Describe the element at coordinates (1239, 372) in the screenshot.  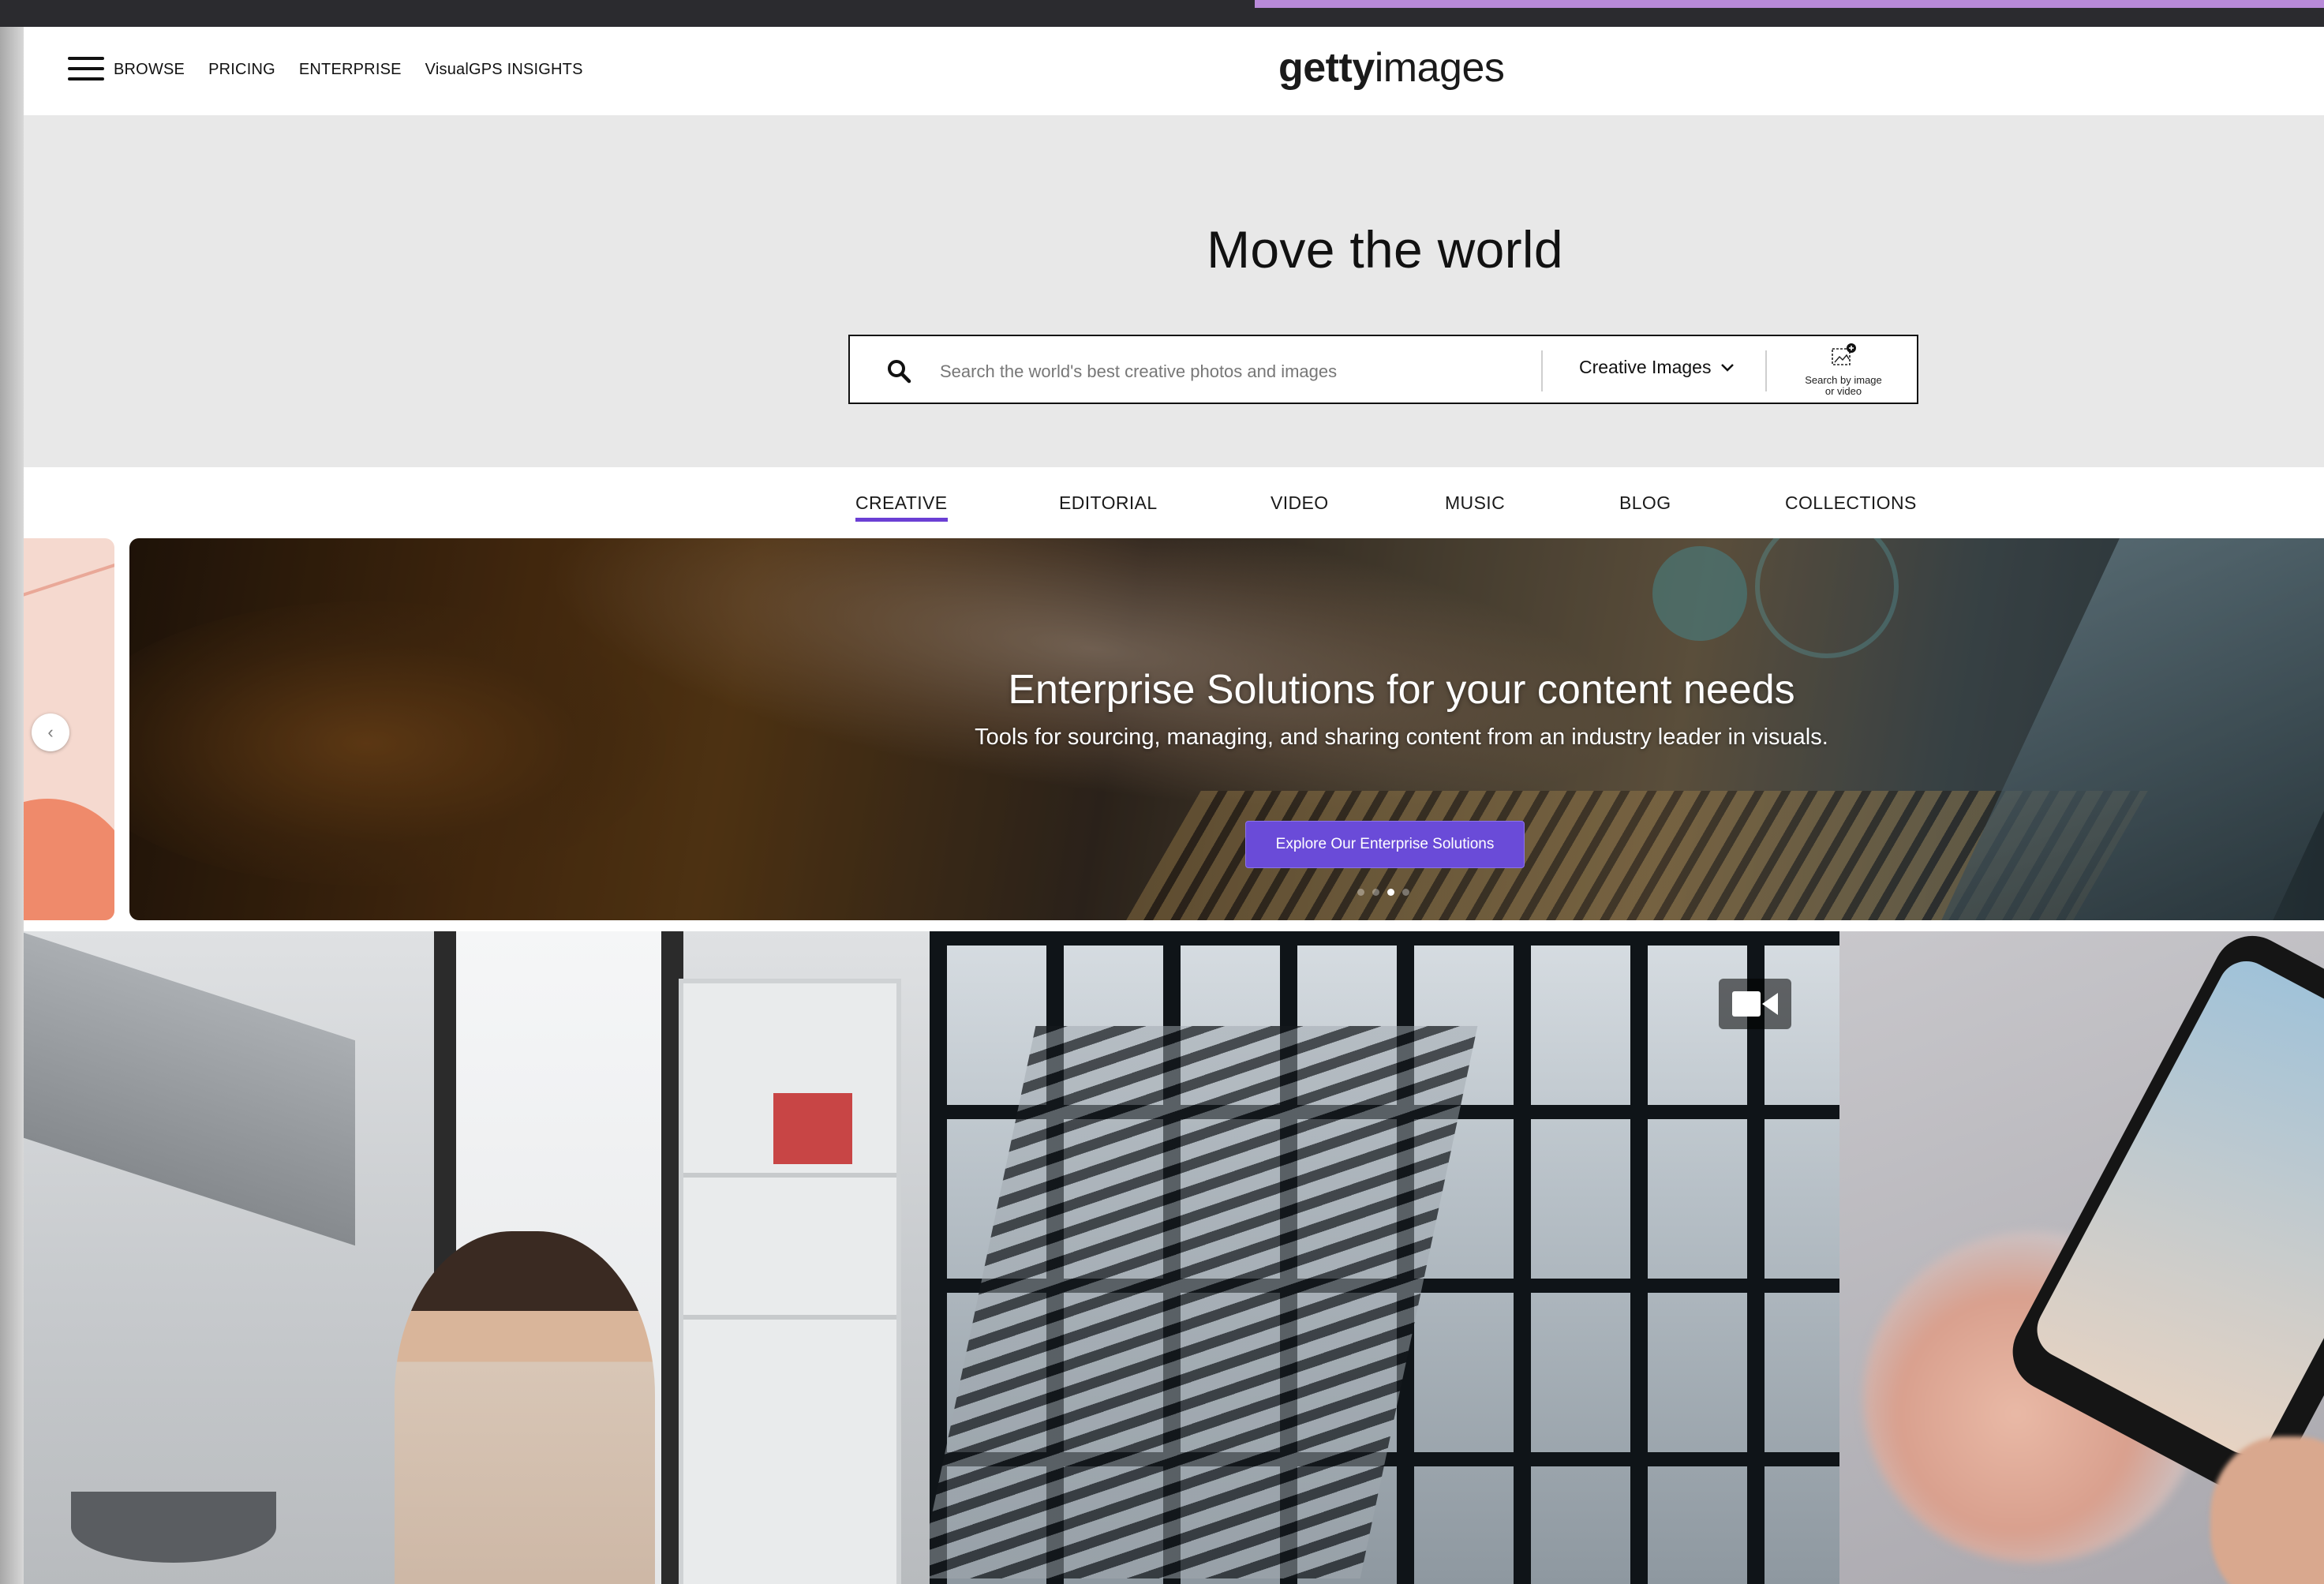
I see `search-input` at that location.